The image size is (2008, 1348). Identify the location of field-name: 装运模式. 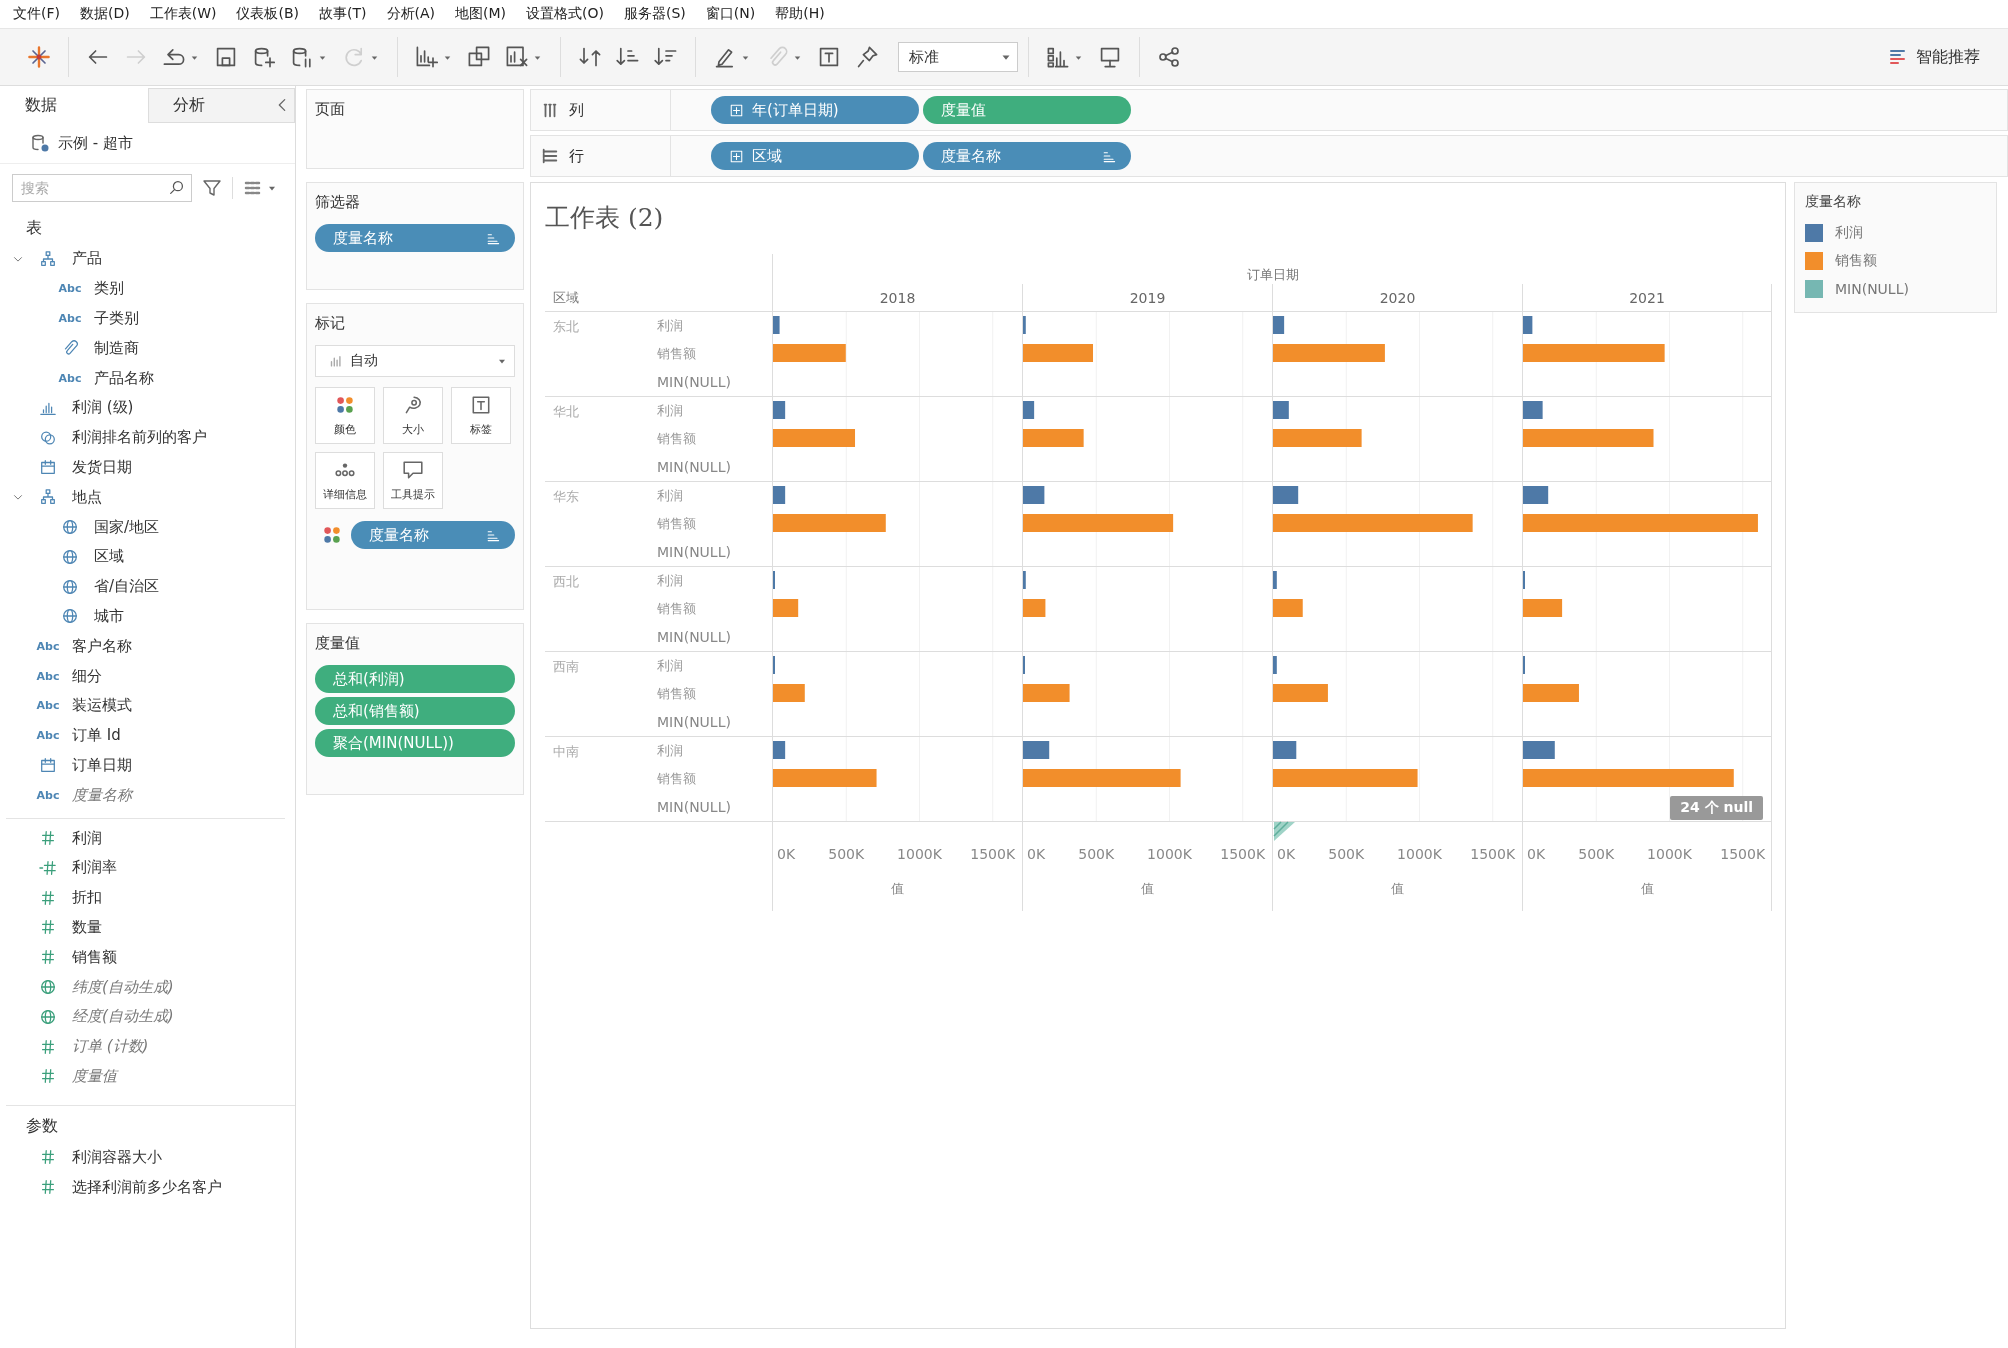
(102, 706).